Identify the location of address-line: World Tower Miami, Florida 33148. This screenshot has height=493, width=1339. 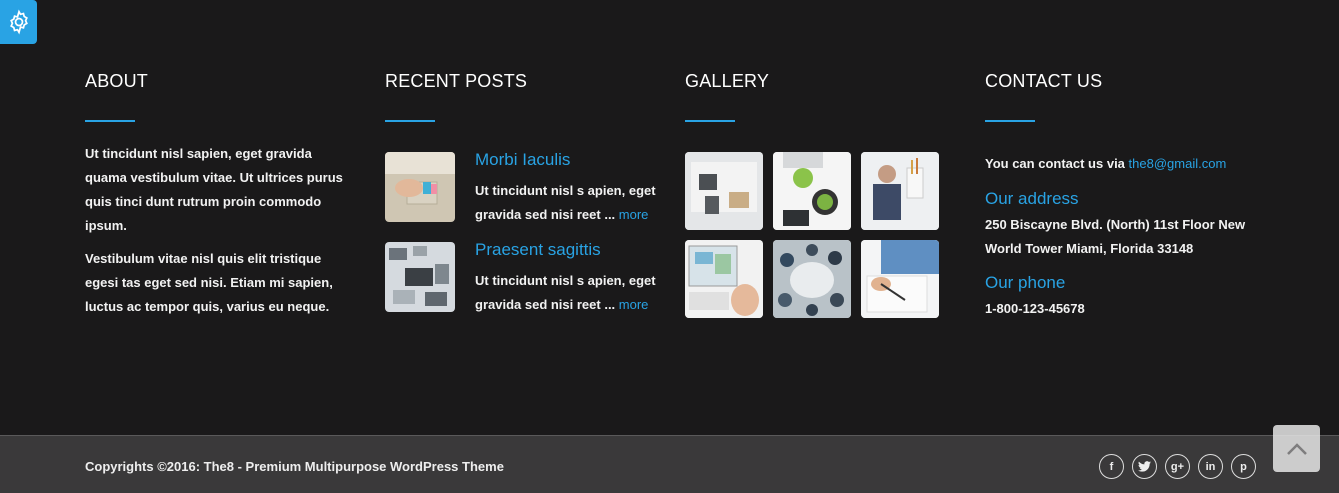
(1089, 248).